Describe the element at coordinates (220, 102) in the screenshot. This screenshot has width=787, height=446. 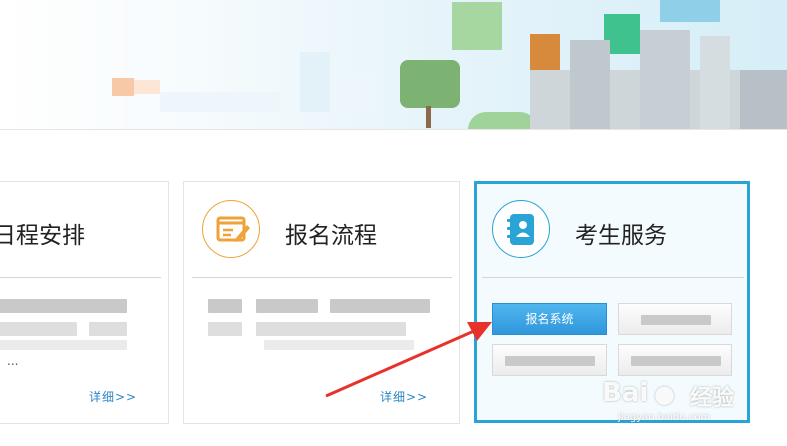
I see `banner-haze-block` at that location.